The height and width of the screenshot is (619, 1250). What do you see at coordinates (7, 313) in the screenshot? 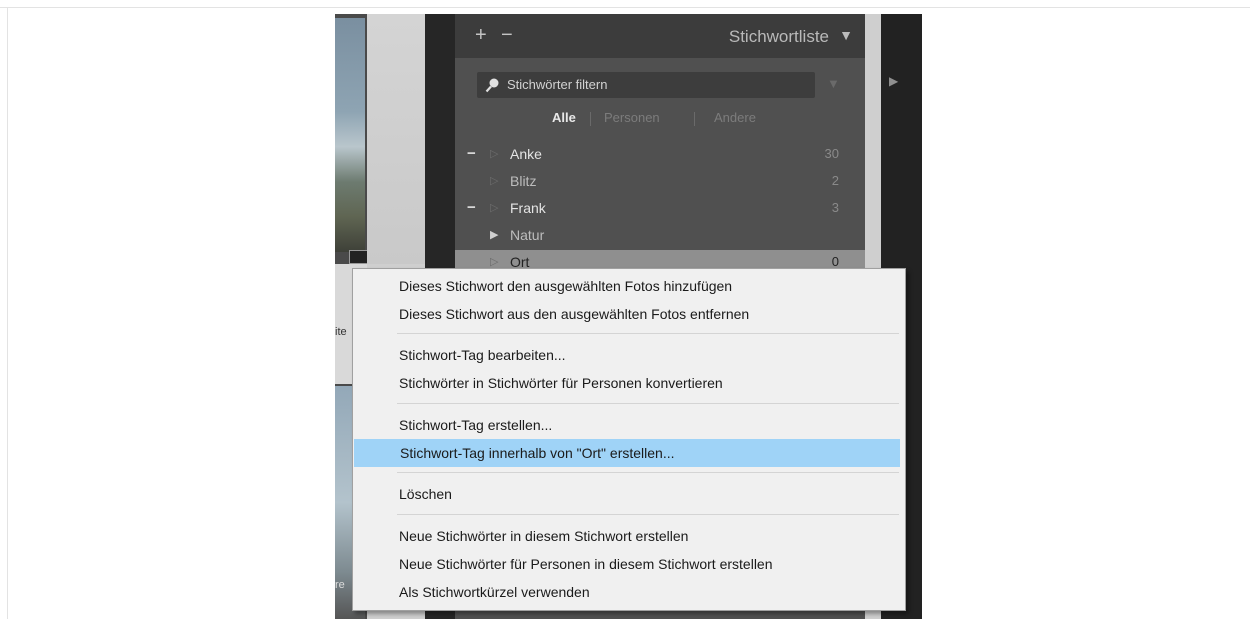
I see `frame-border-left` at bounding box center [7, 313].